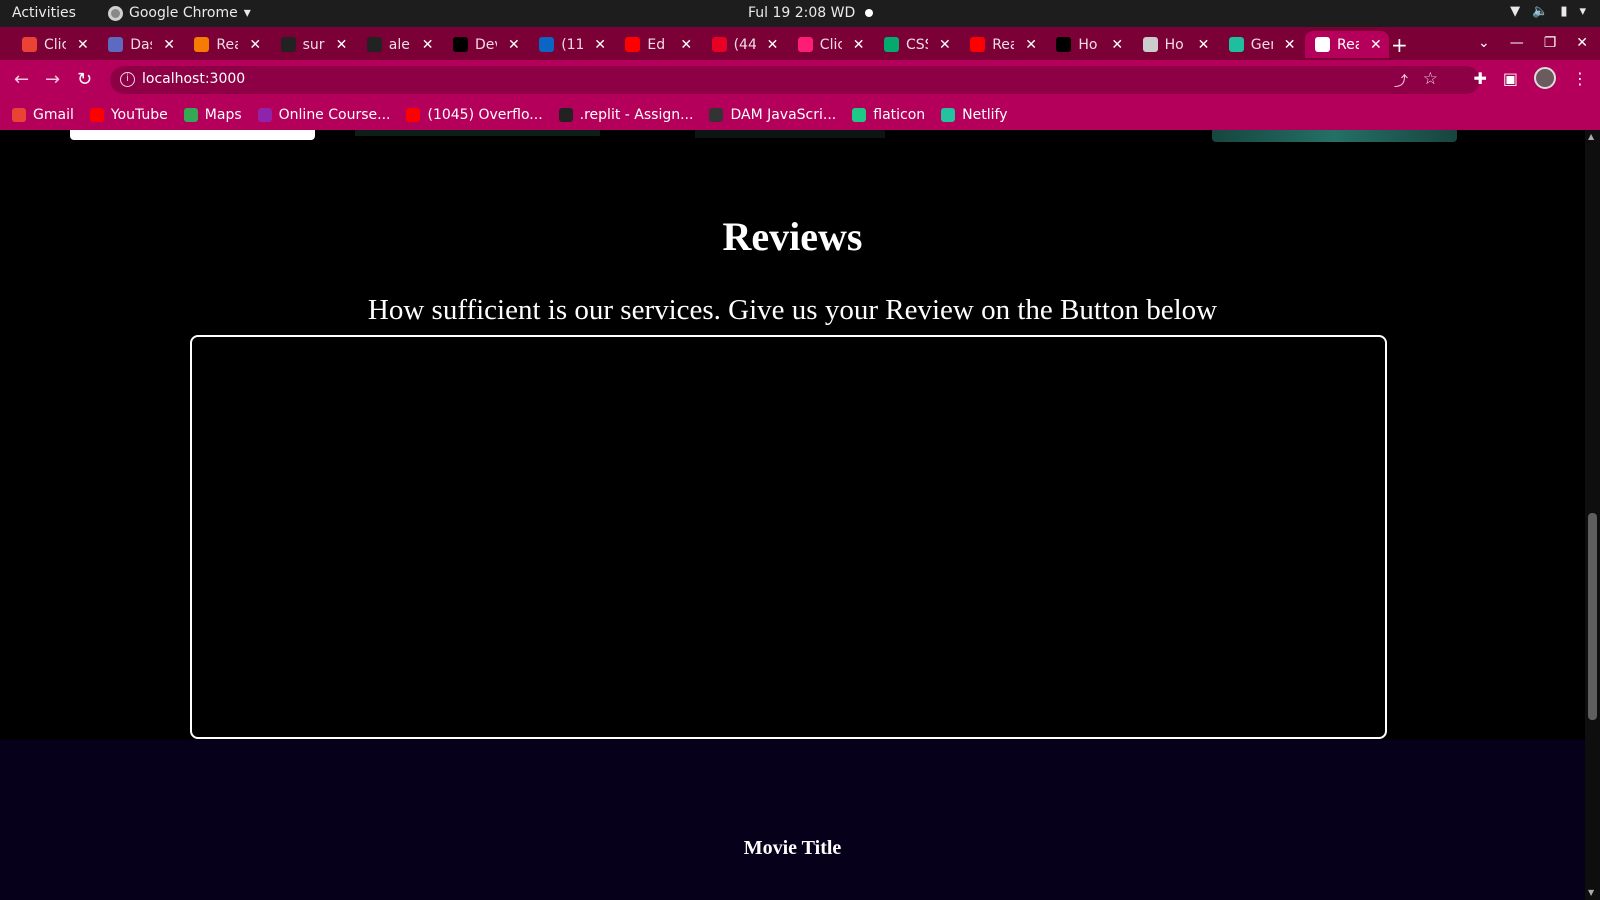 This screenshot has height=900, width=1600. What do you see at coordinates (1401, 81) in the screenshot?
I see `share-icon: ⤴` at bounding box center [1401, 81].